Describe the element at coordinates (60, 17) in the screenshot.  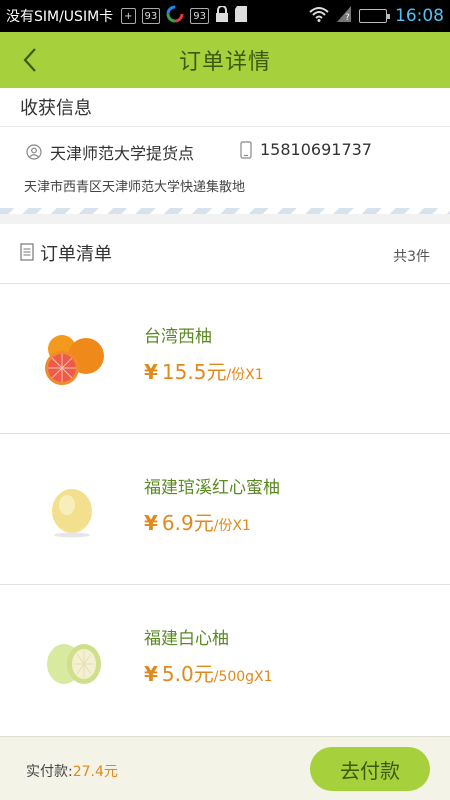
I see `carrier-text: 没有SIM/USIM卡` at that location.